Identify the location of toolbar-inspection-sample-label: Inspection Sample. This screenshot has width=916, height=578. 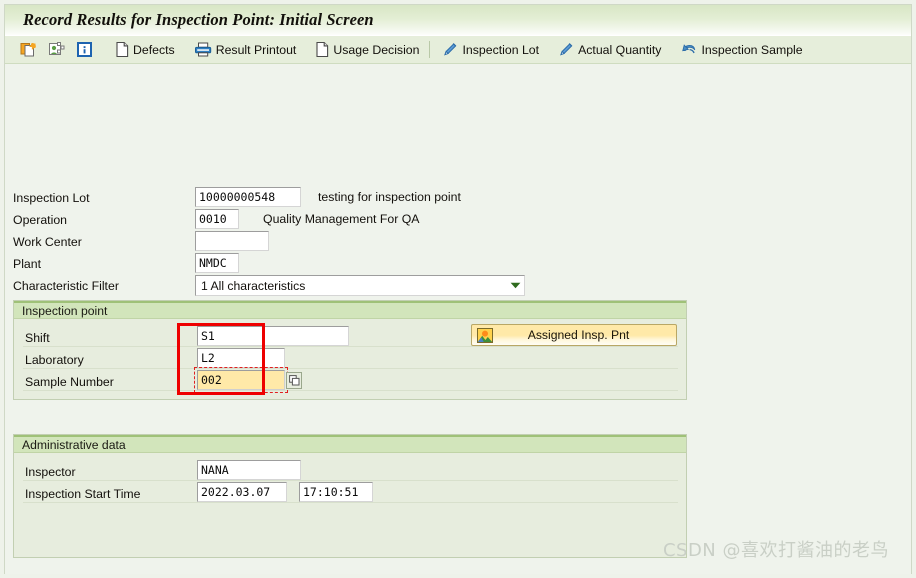
(752, 49).